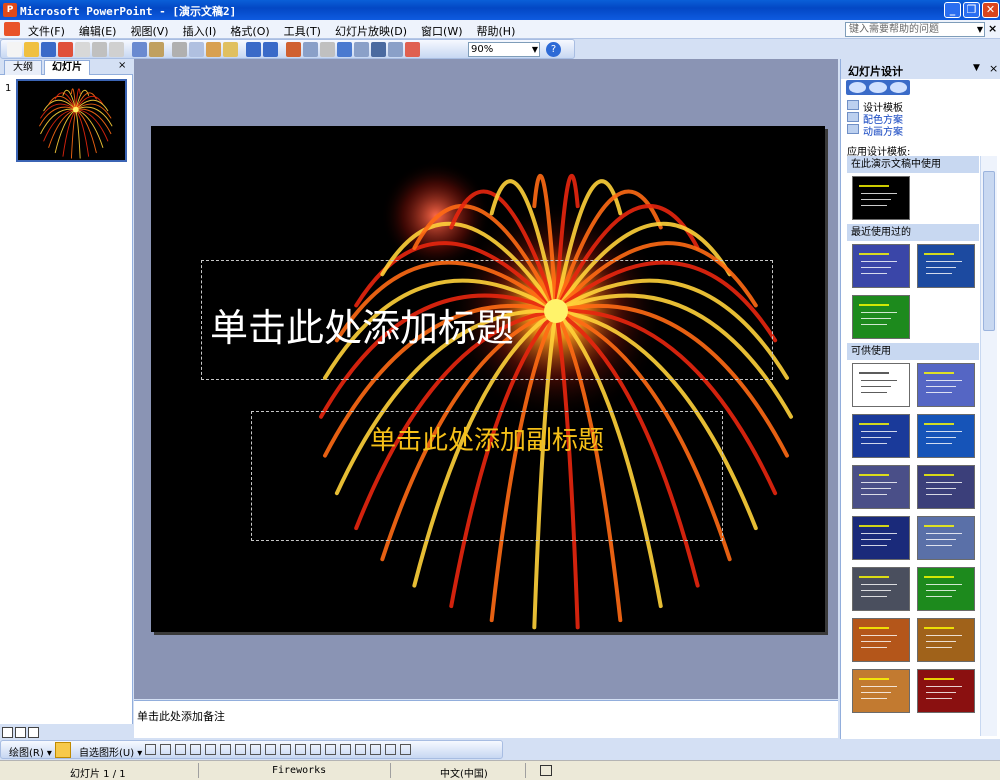 This screenshot has width=1000, height=780. I want to click on redo-icon, so click(270, 49).